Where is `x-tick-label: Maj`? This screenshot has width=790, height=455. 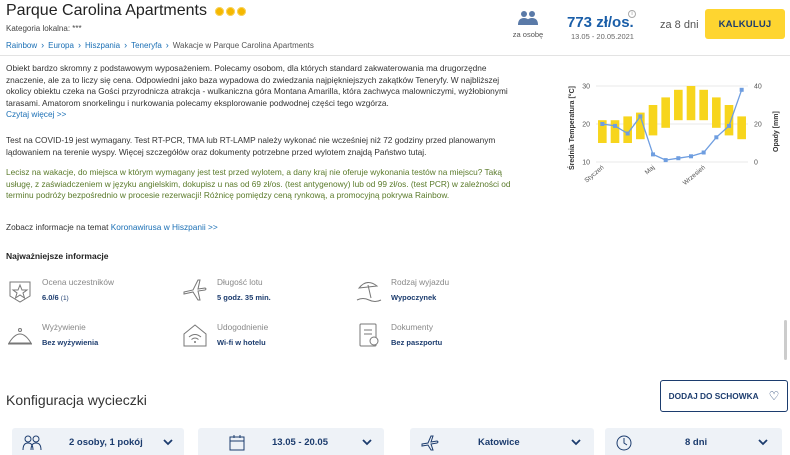 x-tick-label: Maj is located at coordinates (650, 170).